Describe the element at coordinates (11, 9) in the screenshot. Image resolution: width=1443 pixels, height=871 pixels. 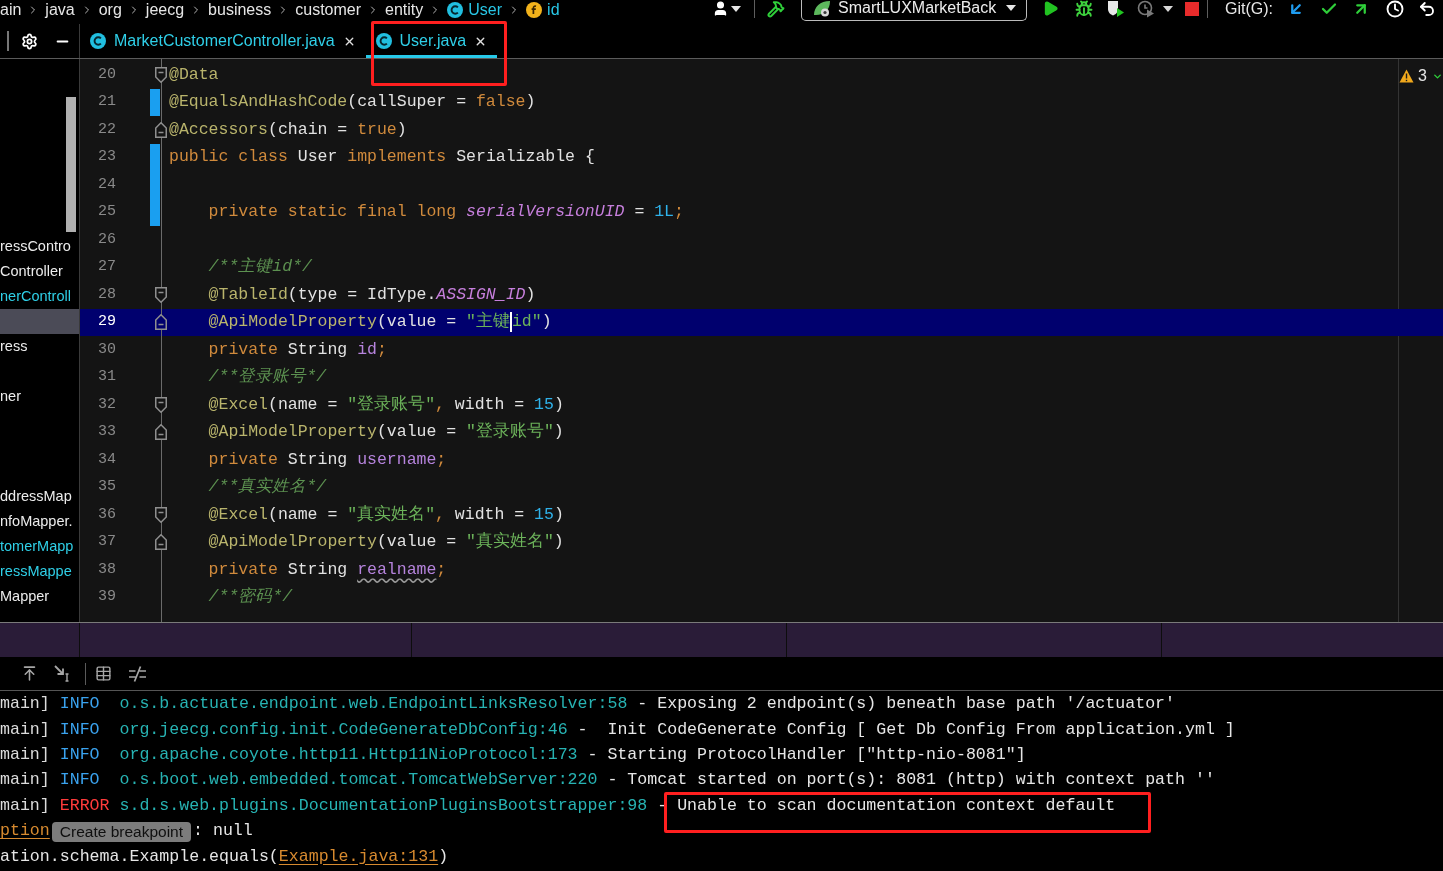
I see `breadcrumb-item: ain` at that location.